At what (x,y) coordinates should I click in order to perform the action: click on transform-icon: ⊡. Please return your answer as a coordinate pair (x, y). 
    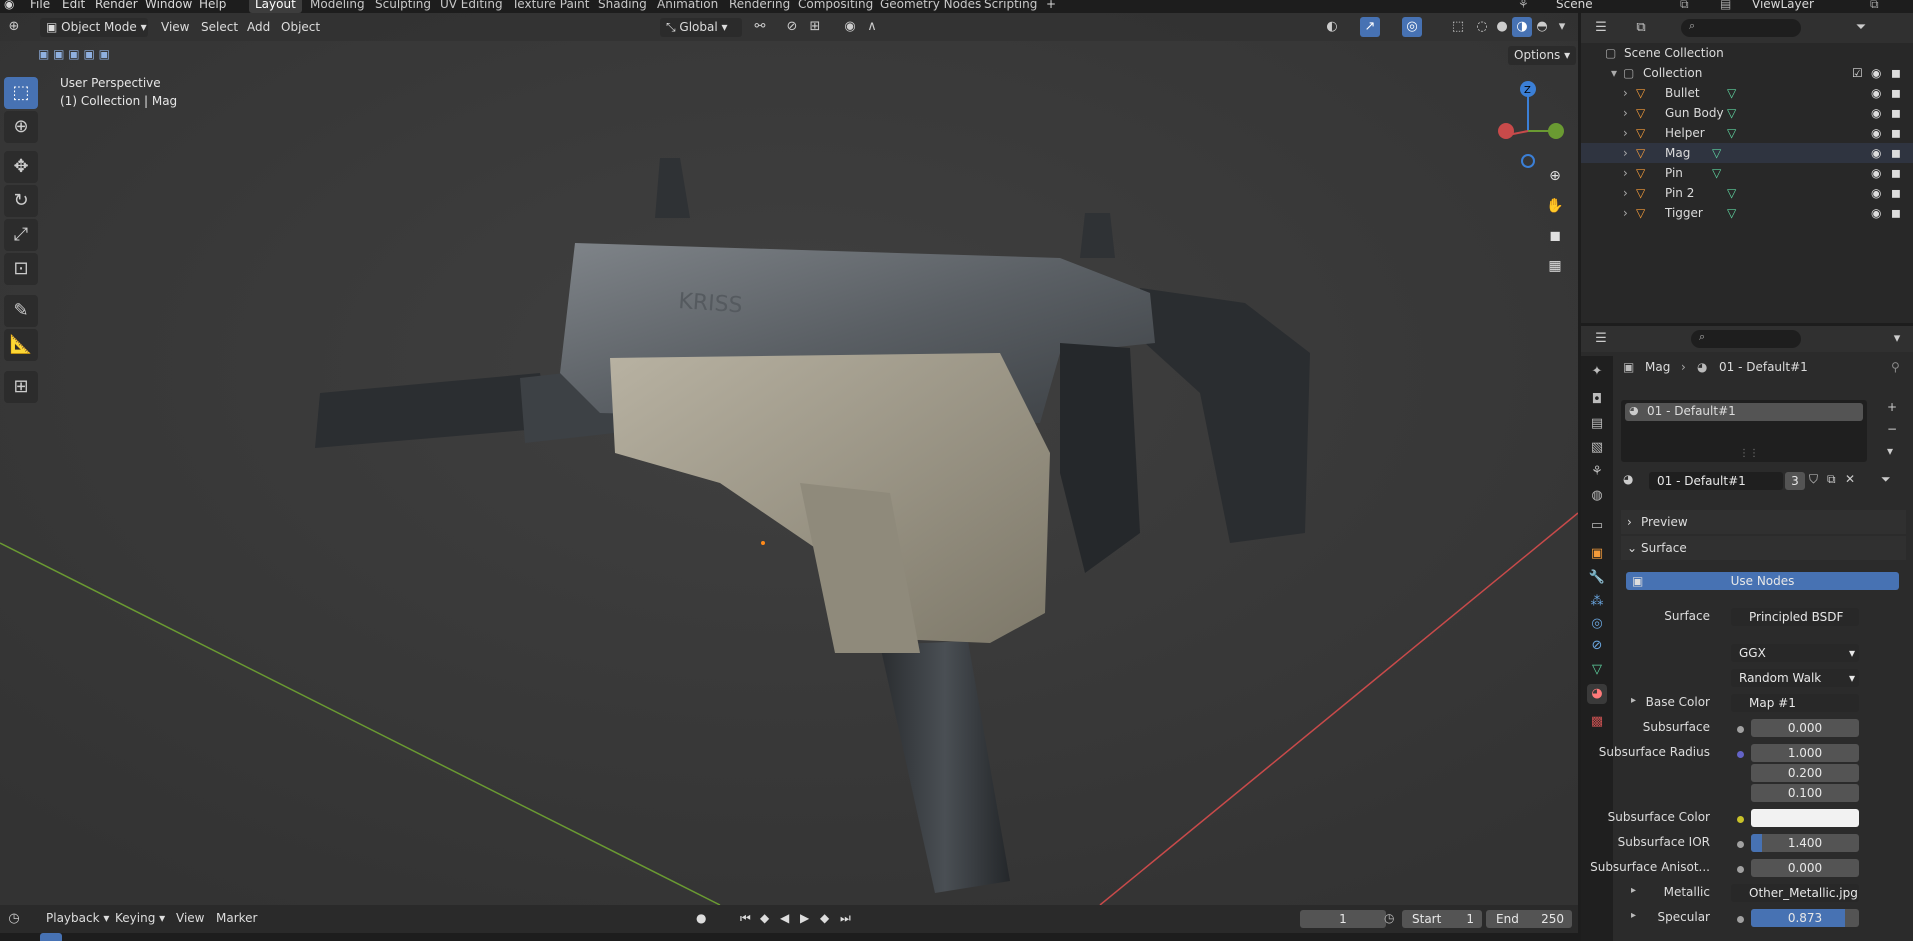
    Looking at the image, I should click on (21, 269).